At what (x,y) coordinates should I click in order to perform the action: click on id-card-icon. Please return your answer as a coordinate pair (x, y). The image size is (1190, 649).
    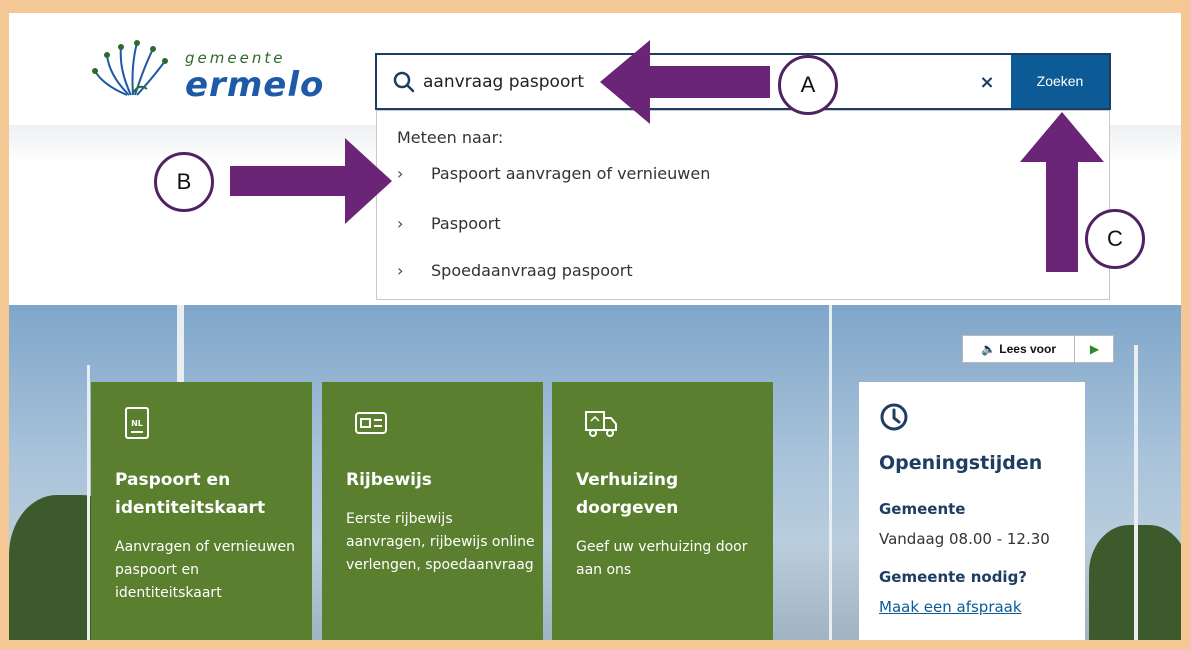
    Looking at the image, I should click on (371, 423).